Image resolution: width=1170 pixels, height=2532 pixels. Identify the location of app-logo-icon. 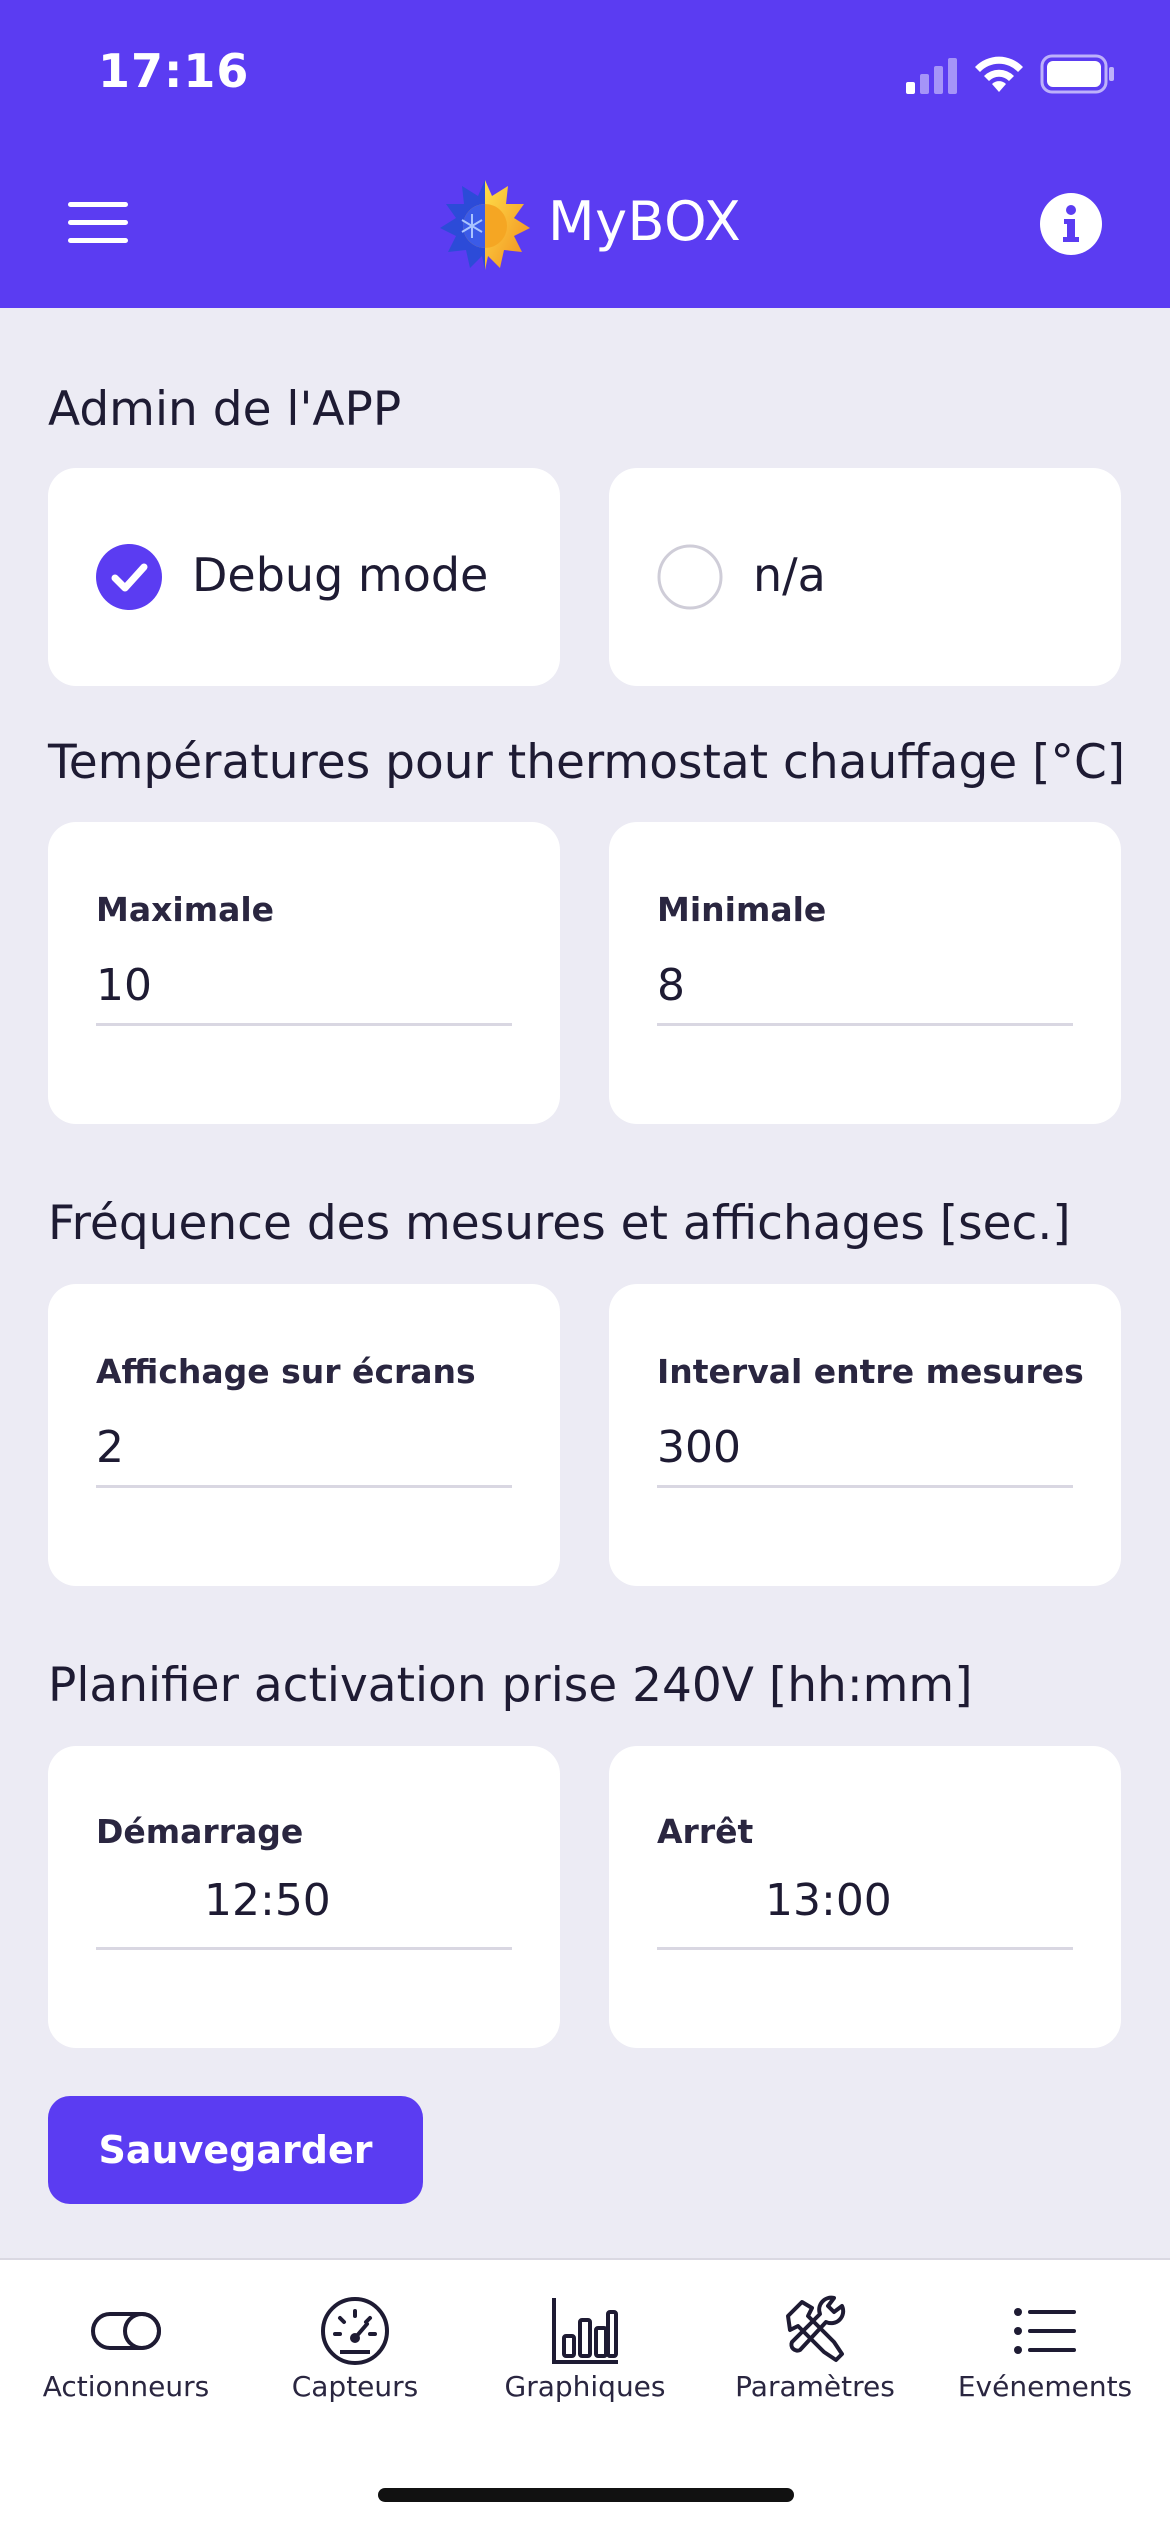
(485, 225).